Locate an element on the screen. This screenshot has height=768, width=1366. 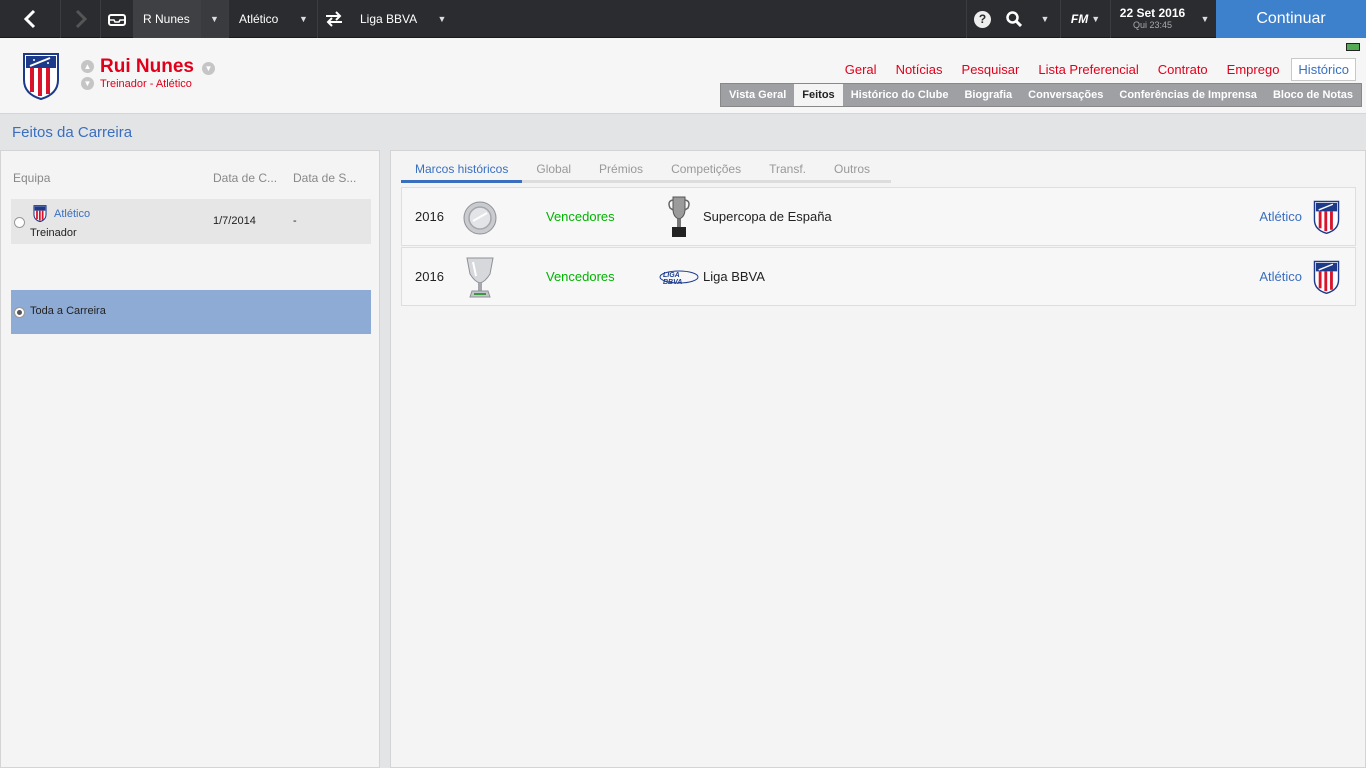
date-dropdown: ▼ is located at coordinates (1205, 19).